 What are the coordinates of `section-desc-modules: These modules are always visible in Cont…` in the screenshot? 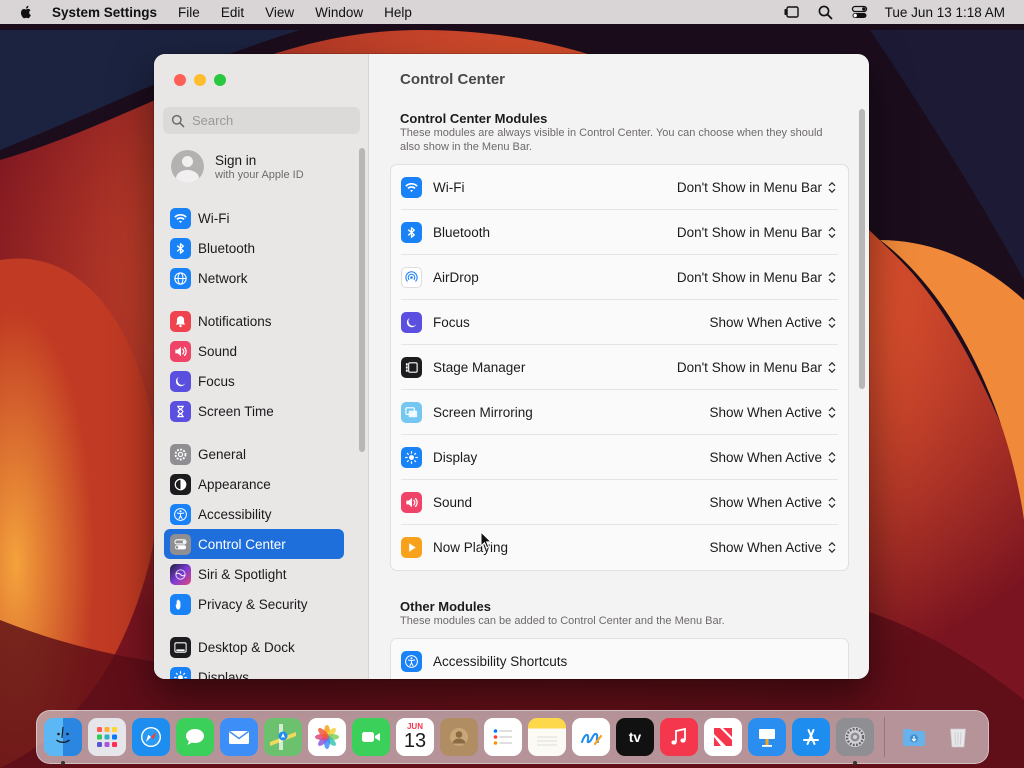 It's located at (611, 140).